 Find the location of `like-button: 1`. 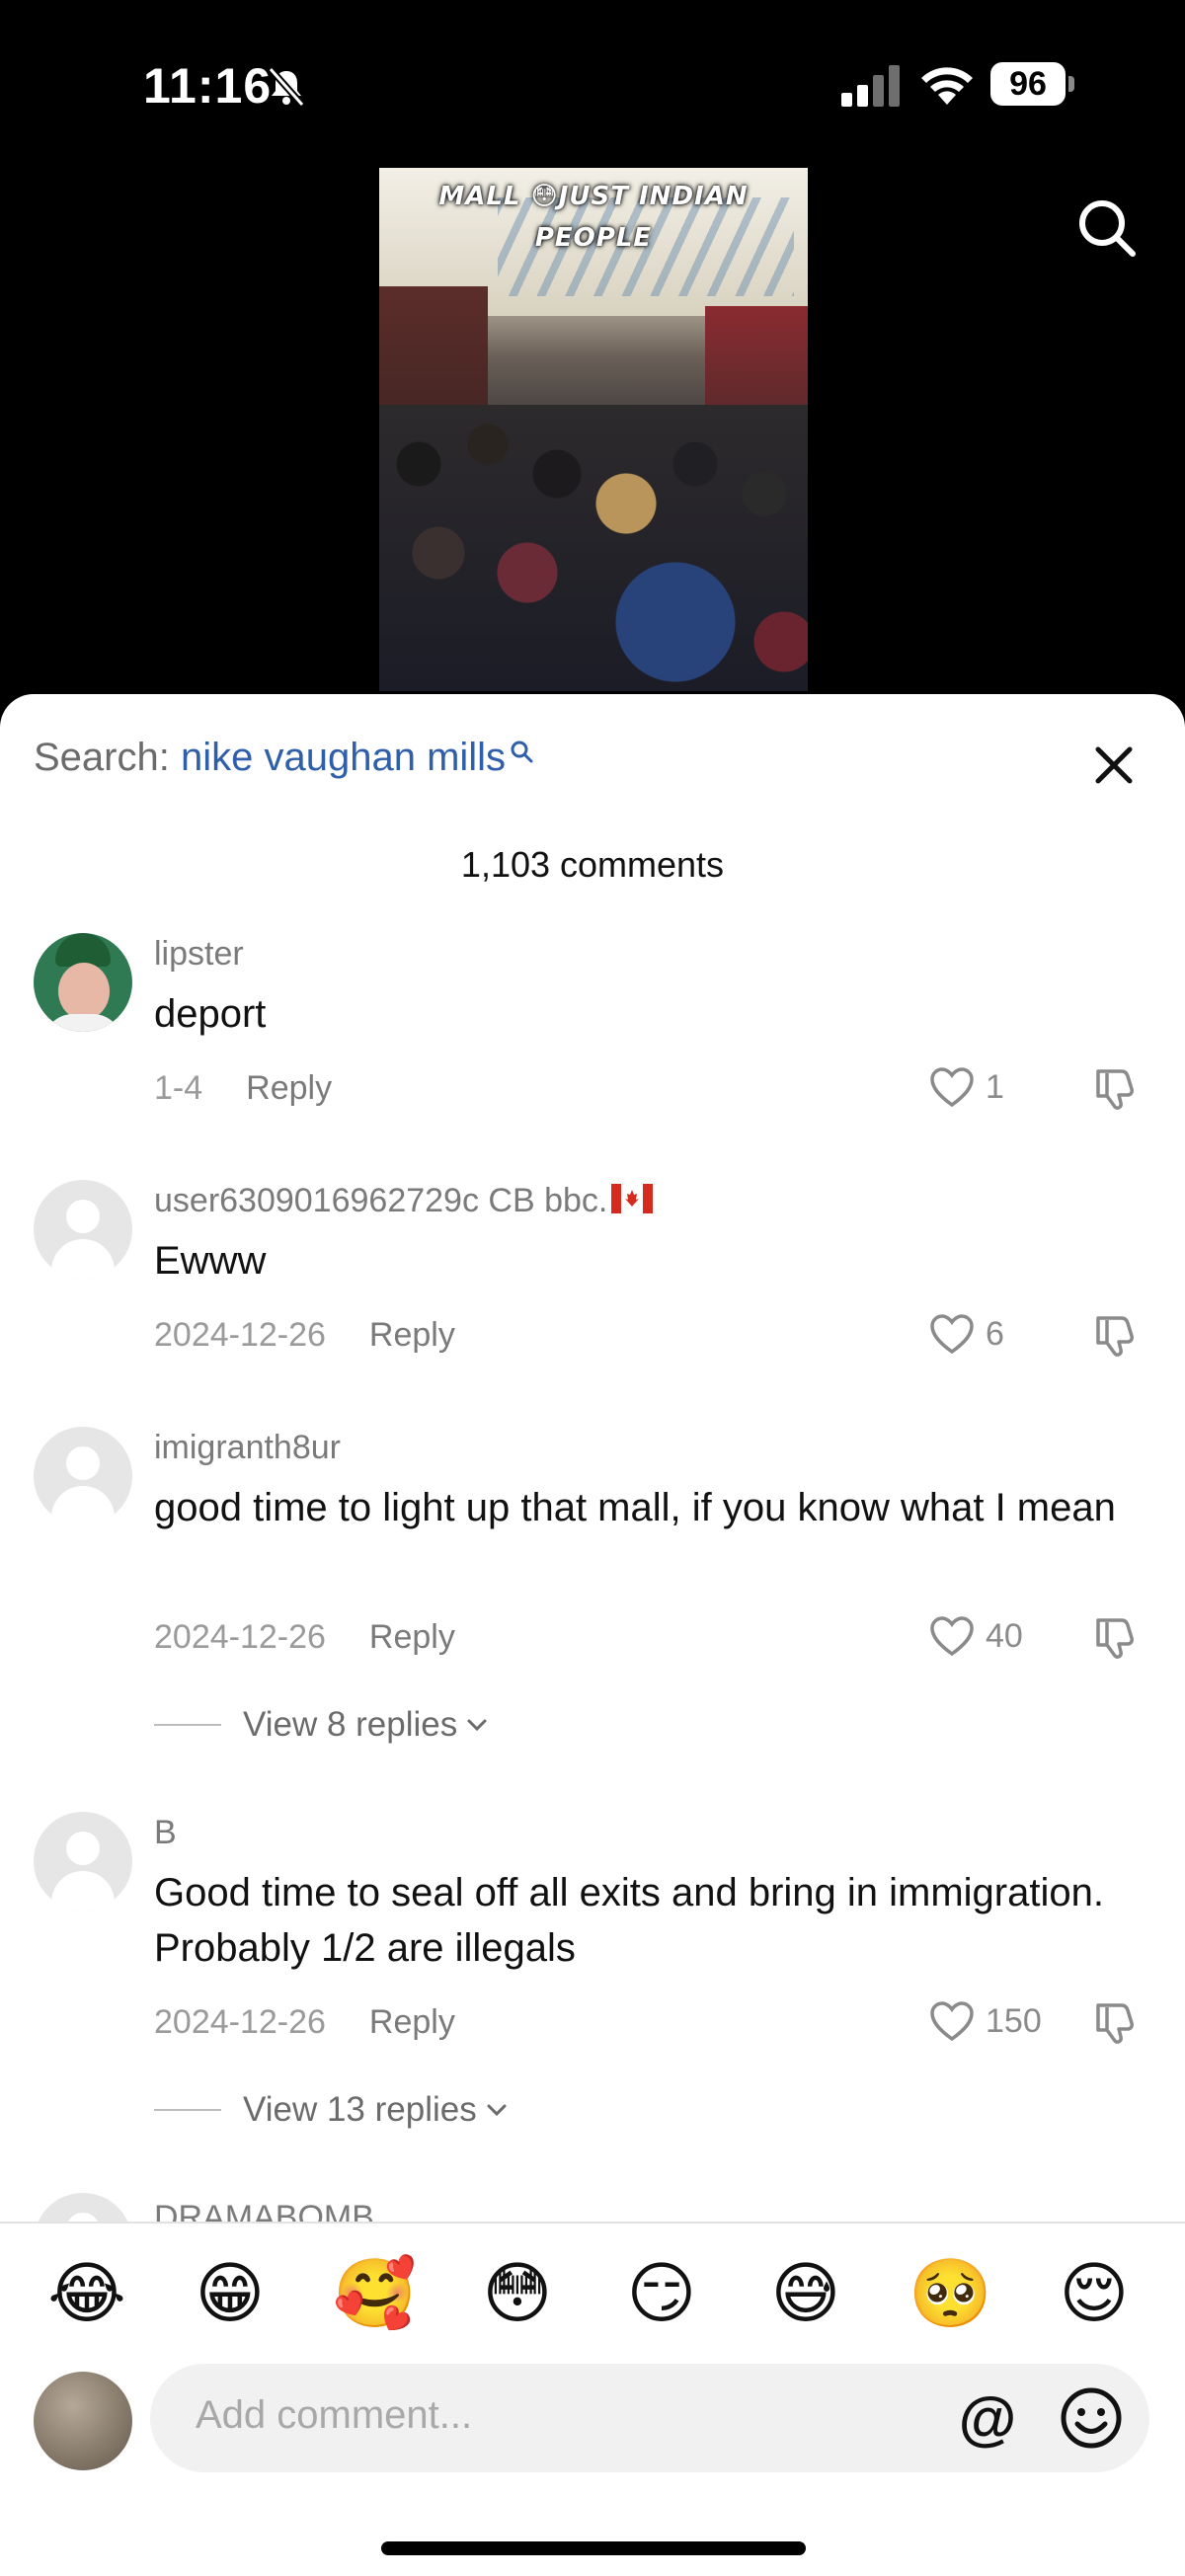

like-button: 1 is located at coordinates (966, 1087).